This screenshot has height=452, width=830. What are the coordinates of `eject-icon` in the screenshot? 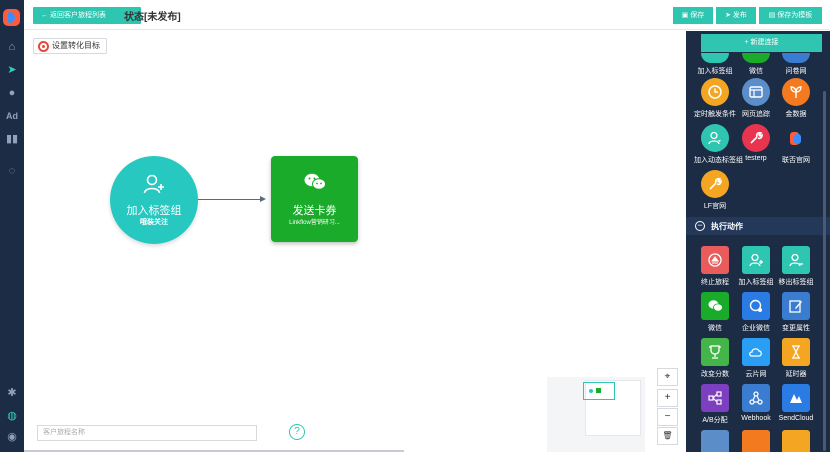 It's located at (715, 260).